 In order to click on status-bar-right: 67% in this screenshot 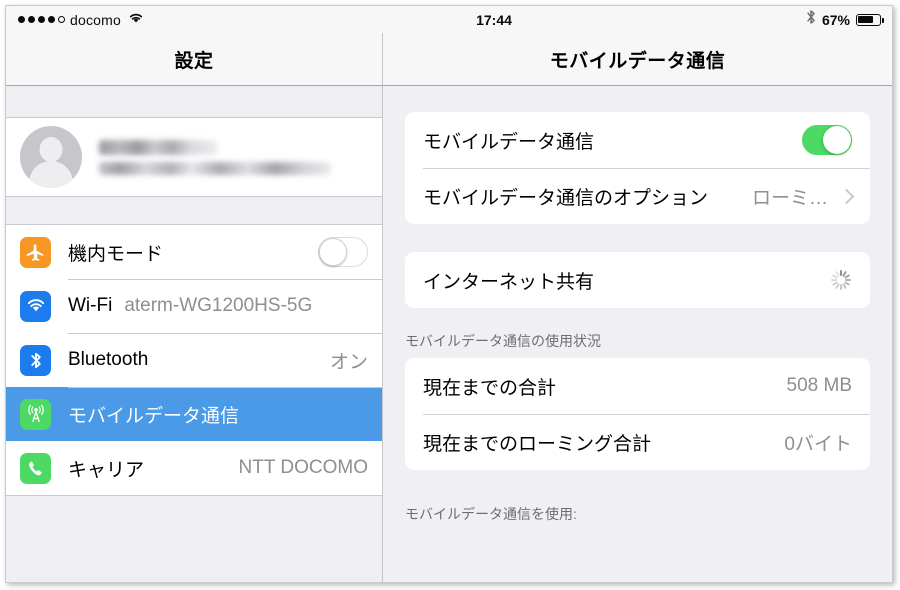, I will do `click(845, 19)`.